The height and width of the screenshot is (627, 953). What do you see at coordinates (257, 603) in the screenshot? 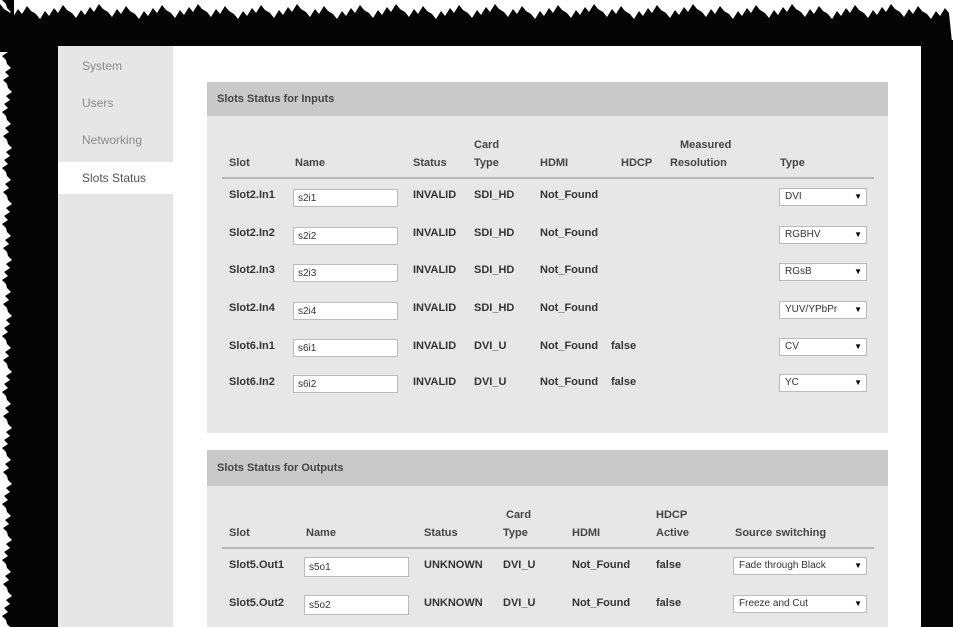
I see `slot-cell: Slot5.Out2` at bounding box center [257, 603].